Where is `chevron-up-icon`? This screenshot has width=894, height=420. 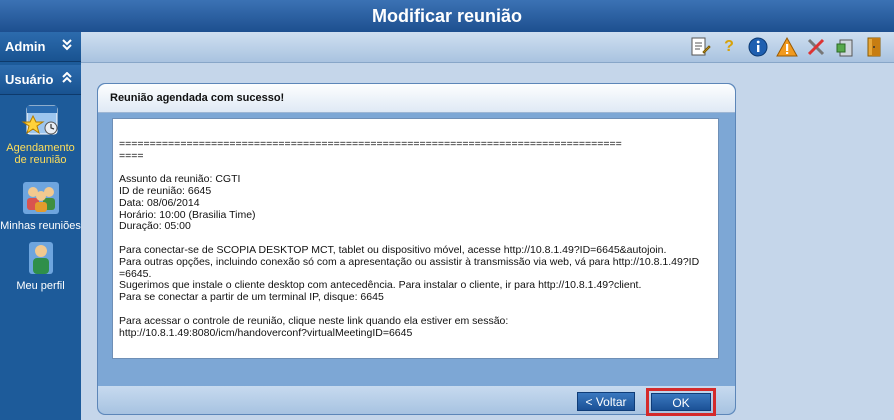
chevron-up-icon is located at coordinates (67, 80).